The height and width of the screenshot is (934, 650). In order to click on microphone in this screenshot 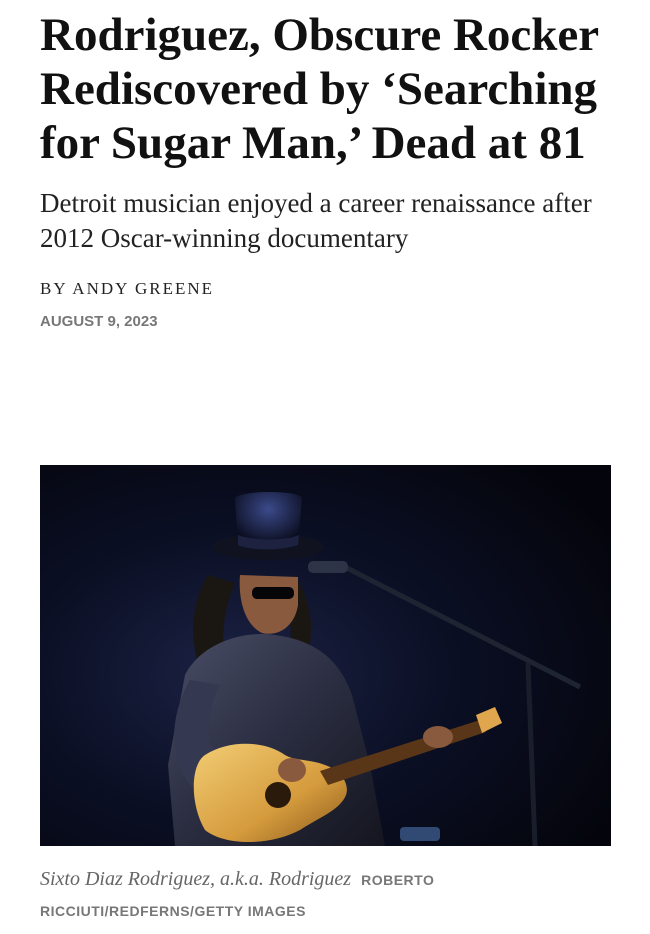, I will do `click(328, 567)`.